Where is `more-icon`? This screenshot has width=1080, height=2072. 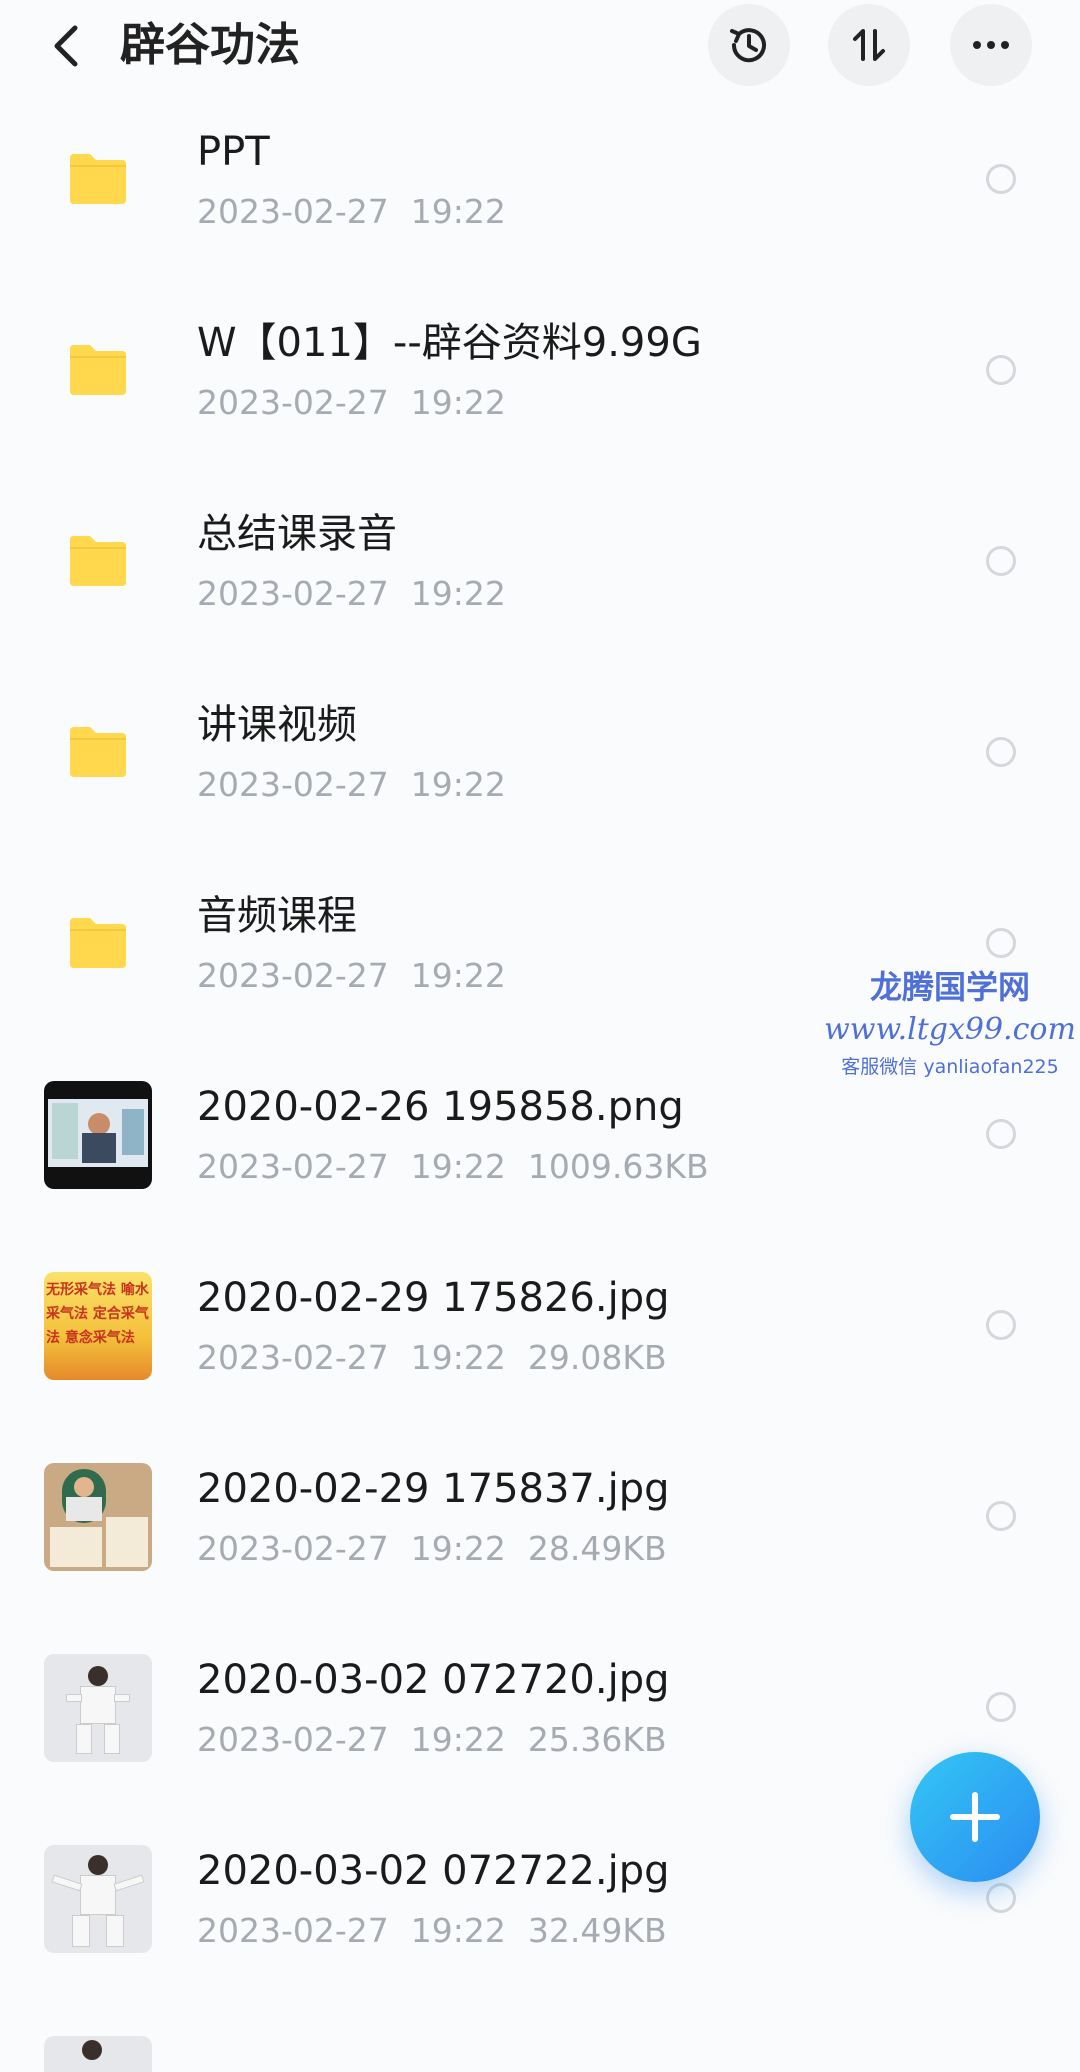 more-icon is located at coordinates (991, 45).